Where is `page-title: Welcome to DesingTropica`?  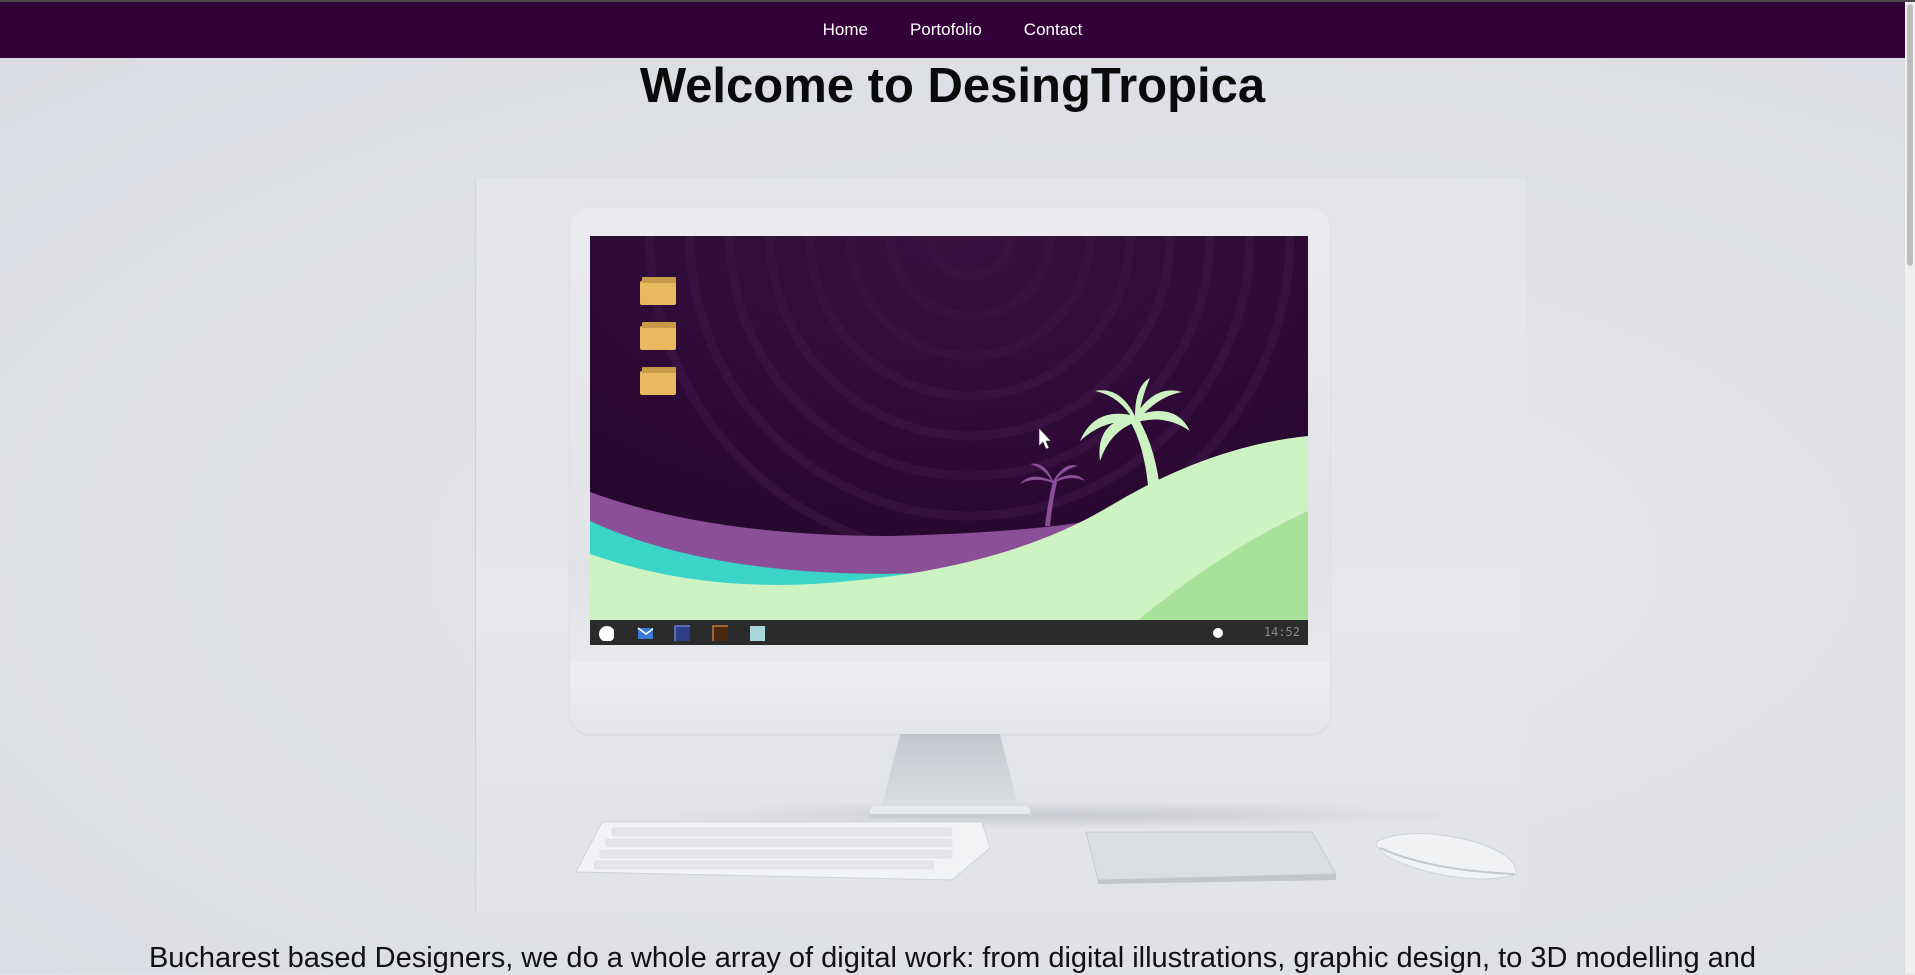
page-title: Welcome to DesingTropica is located at coordinates (952, 86).